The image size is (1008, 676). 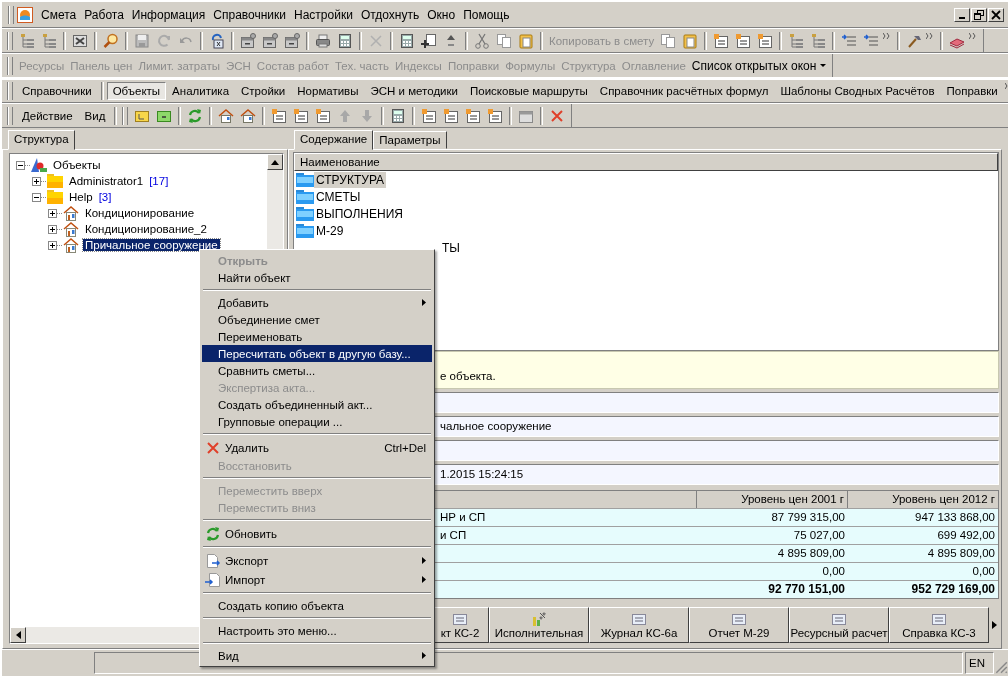 What do you see at coordinates (939, 625) in the screenshot?
I see `report-button: Справка КС-3` at bounding box center [939, 625].